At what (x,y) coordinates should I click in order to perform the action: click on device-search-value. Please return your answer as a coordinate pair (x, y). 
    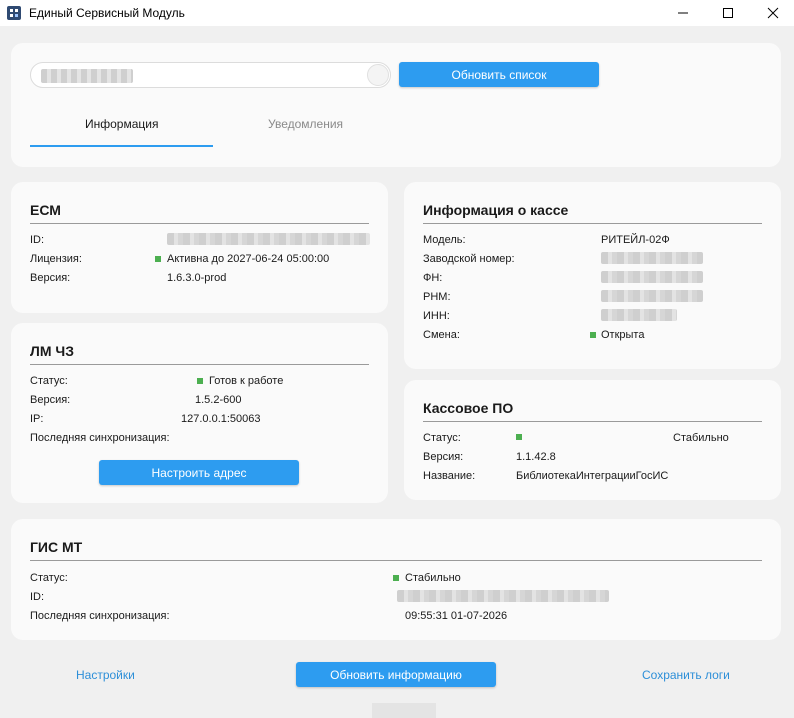
    Looking at the image, I should click on (87, 76).